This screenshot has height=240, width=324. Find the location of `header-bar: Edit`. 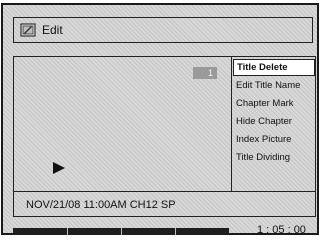

header-bar: Edit is located at coordinates (163, 30).